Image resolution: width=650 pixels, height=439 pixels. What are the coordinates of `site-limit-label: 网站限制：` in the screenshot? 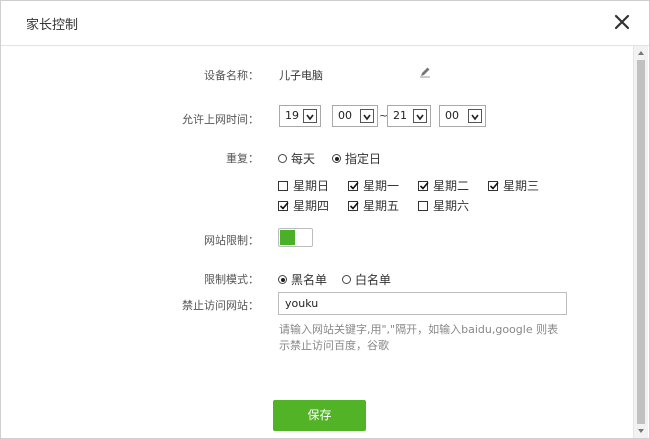 It's located at (231, 240).